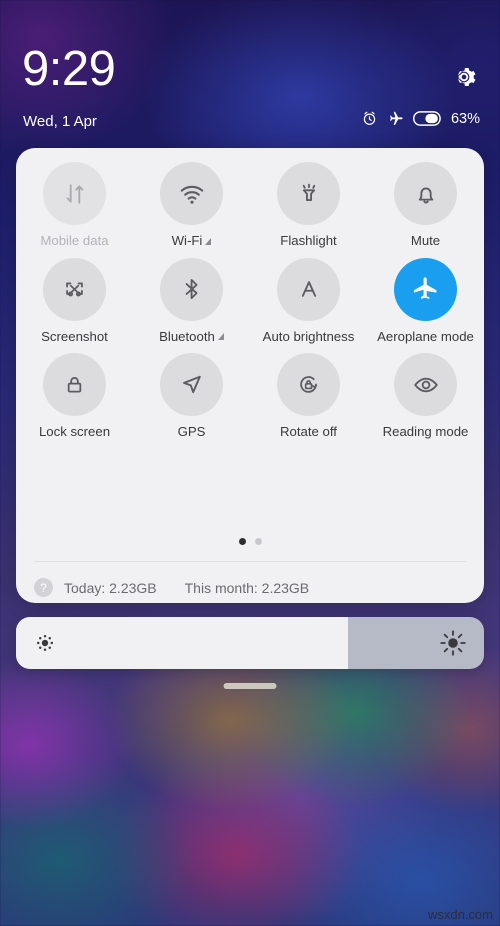 The width and height of the screenshot is (500, 926). What do you see at coordinates (250, 686) in the screenshot?
I see `home-indicator` at bounding box center [250, 686].